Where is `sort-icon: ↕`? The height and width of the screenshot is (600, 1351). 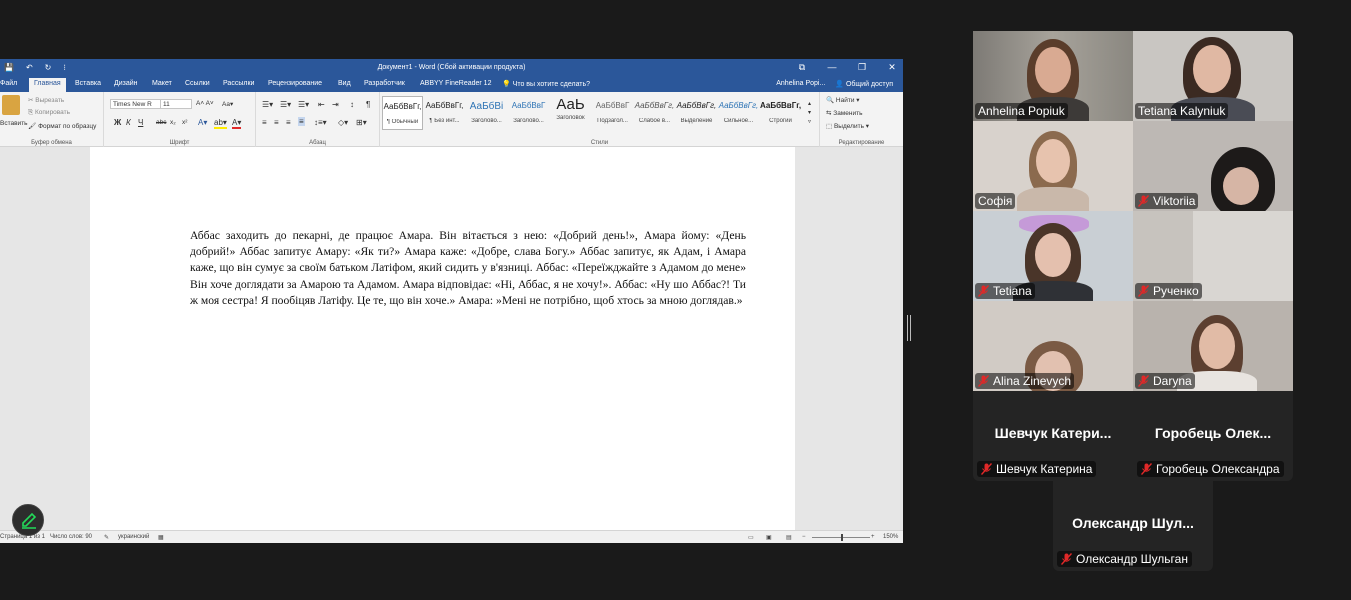 sort-icon: ↕ is located at coordinates (352, 104).